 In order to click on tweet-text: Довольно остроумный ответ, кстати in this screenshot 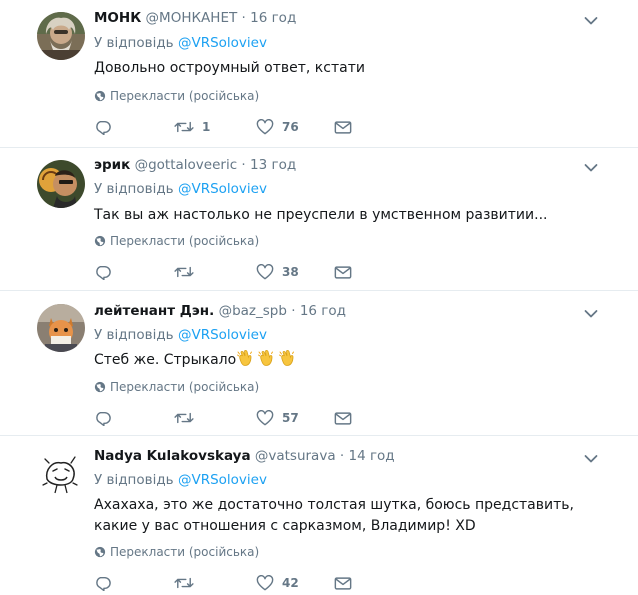, I will do `click(229, 68)`.